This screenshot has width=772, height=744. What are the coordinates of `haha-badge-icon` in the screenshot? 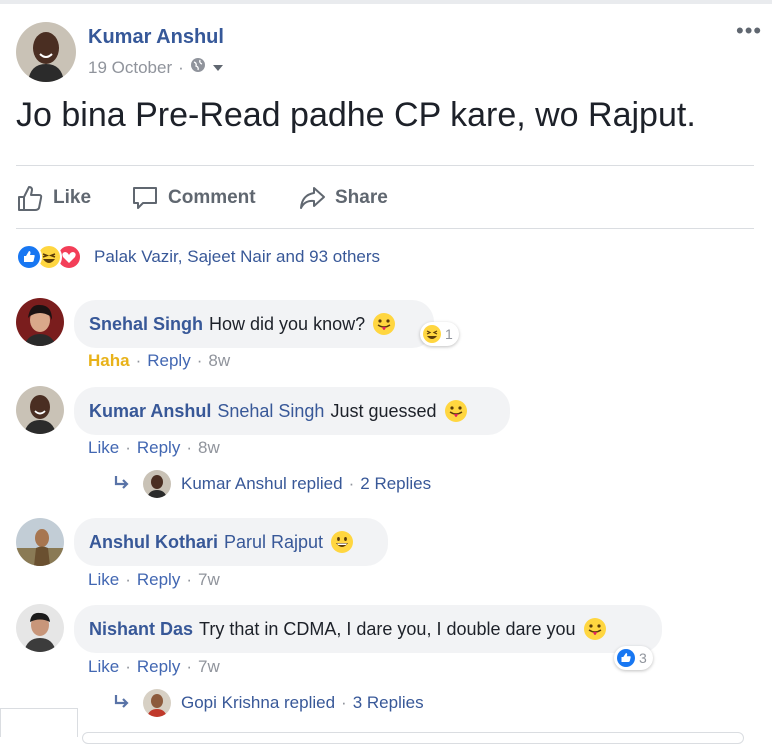 It's located at (432, 334).